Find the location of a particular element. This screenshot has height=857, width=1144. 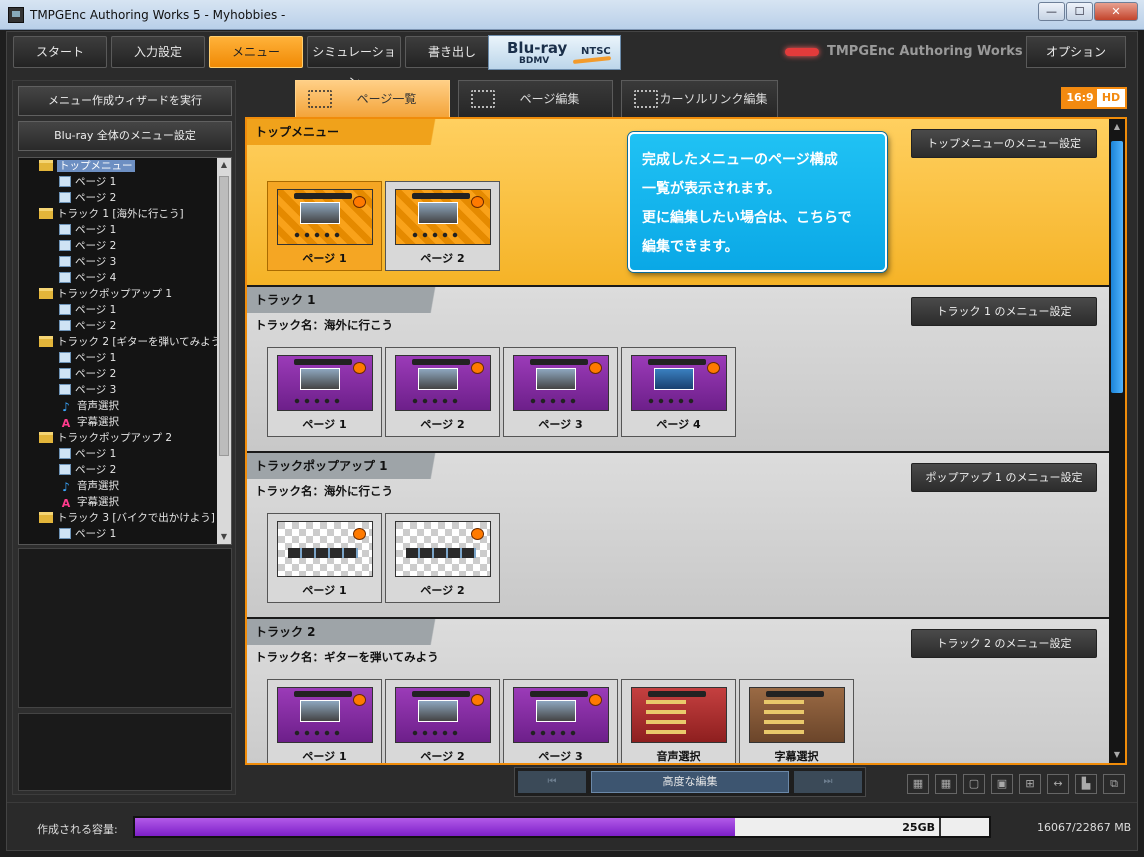

nav-button-2: メニュー is located at coordinates (256, 52).